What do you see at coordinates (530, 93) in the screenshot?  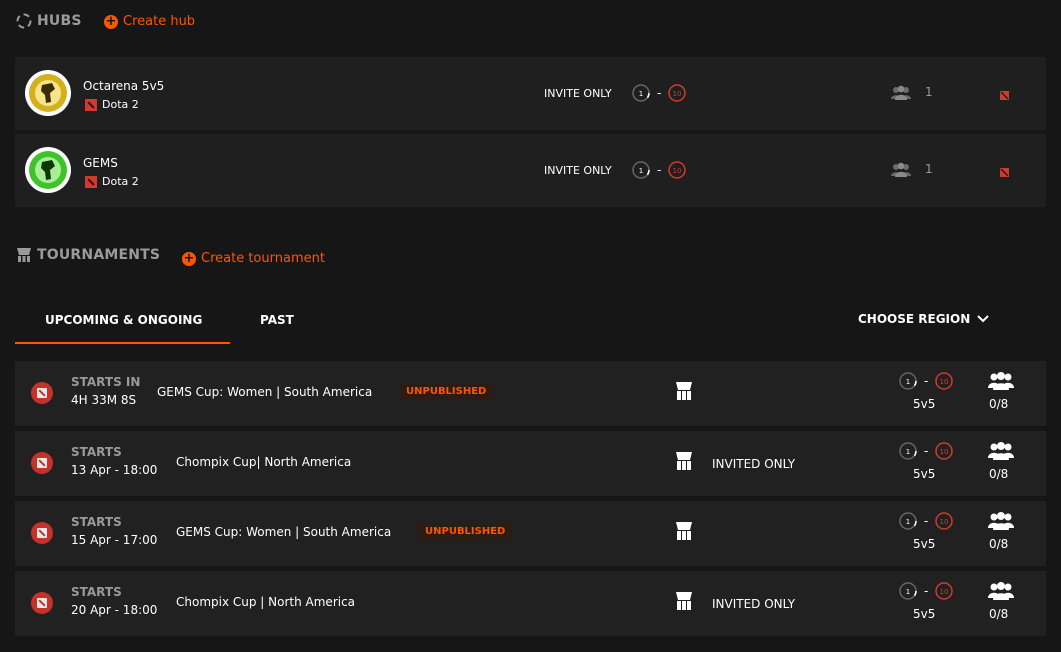 I see `hub-row: Octarena 5v5 Dota 2 INVITE ONLY 1 - 10 1` at bounding box center [530, 93].